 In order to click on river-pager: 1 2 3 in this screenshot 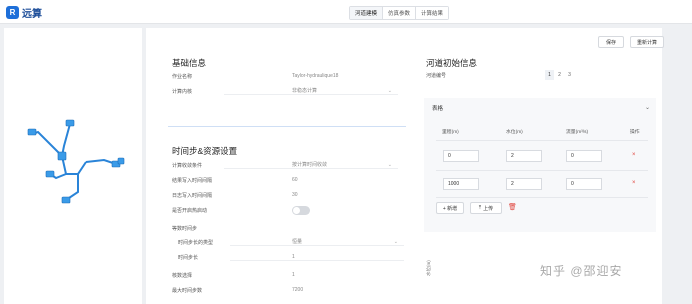, I will do `click(559, 75)`.